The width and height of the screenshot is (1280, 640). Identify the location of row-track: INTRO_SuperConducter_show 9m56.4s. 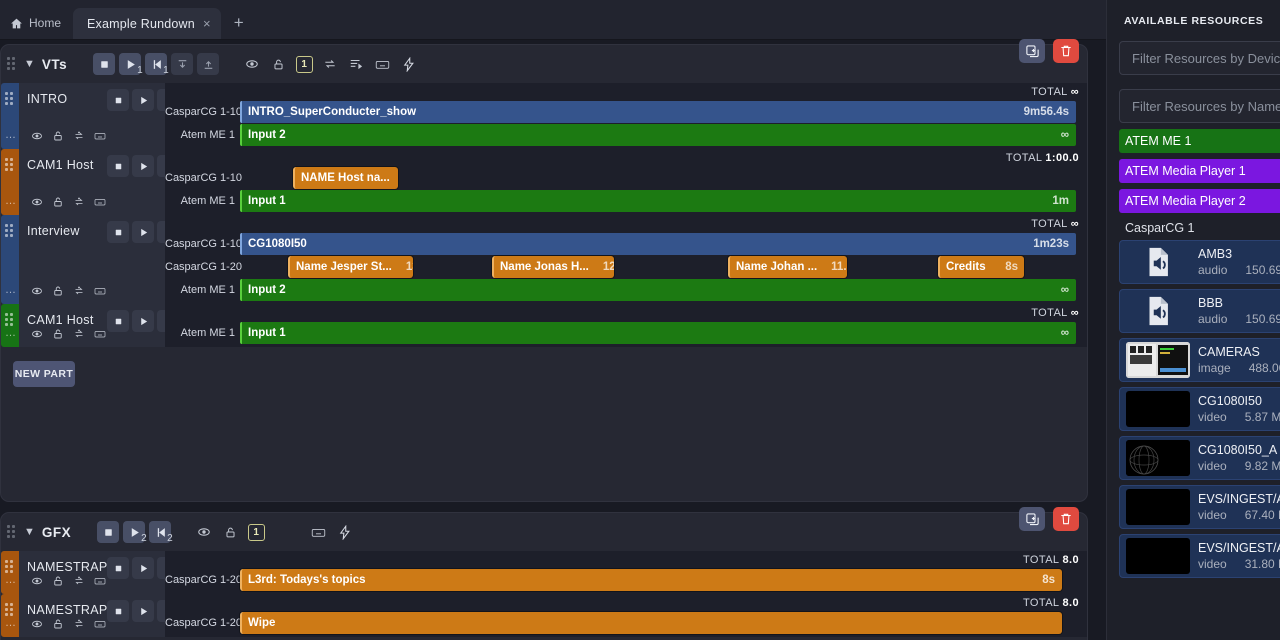
(663, 112).